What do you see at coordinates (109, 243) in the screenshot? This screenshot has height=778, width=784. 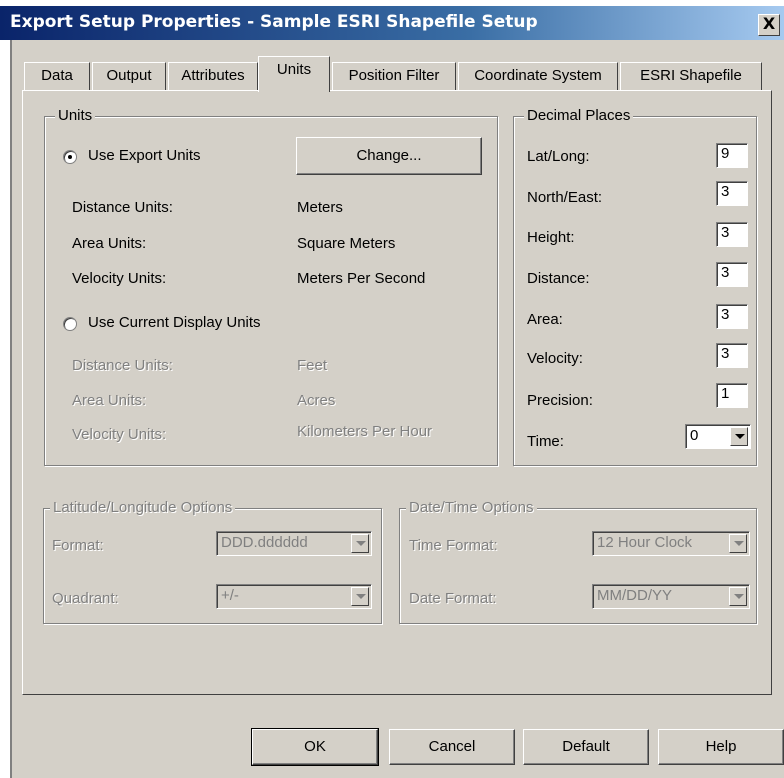 I see `export-area-label: Area Units:` at bounding box center [109, 243].